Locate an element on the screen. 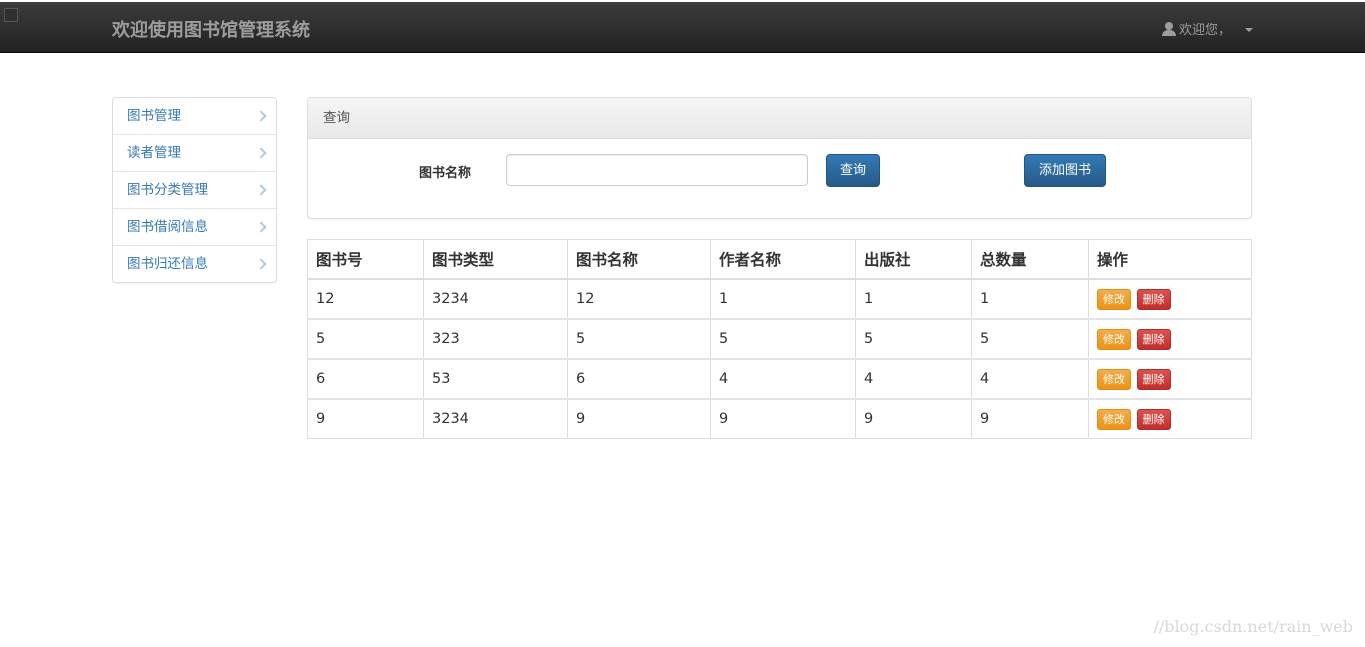 The height and width of the screenshot is (647, 1365). brand-title: 欢迎使用图书馆管理系统 is located at coordinates (211, 29).